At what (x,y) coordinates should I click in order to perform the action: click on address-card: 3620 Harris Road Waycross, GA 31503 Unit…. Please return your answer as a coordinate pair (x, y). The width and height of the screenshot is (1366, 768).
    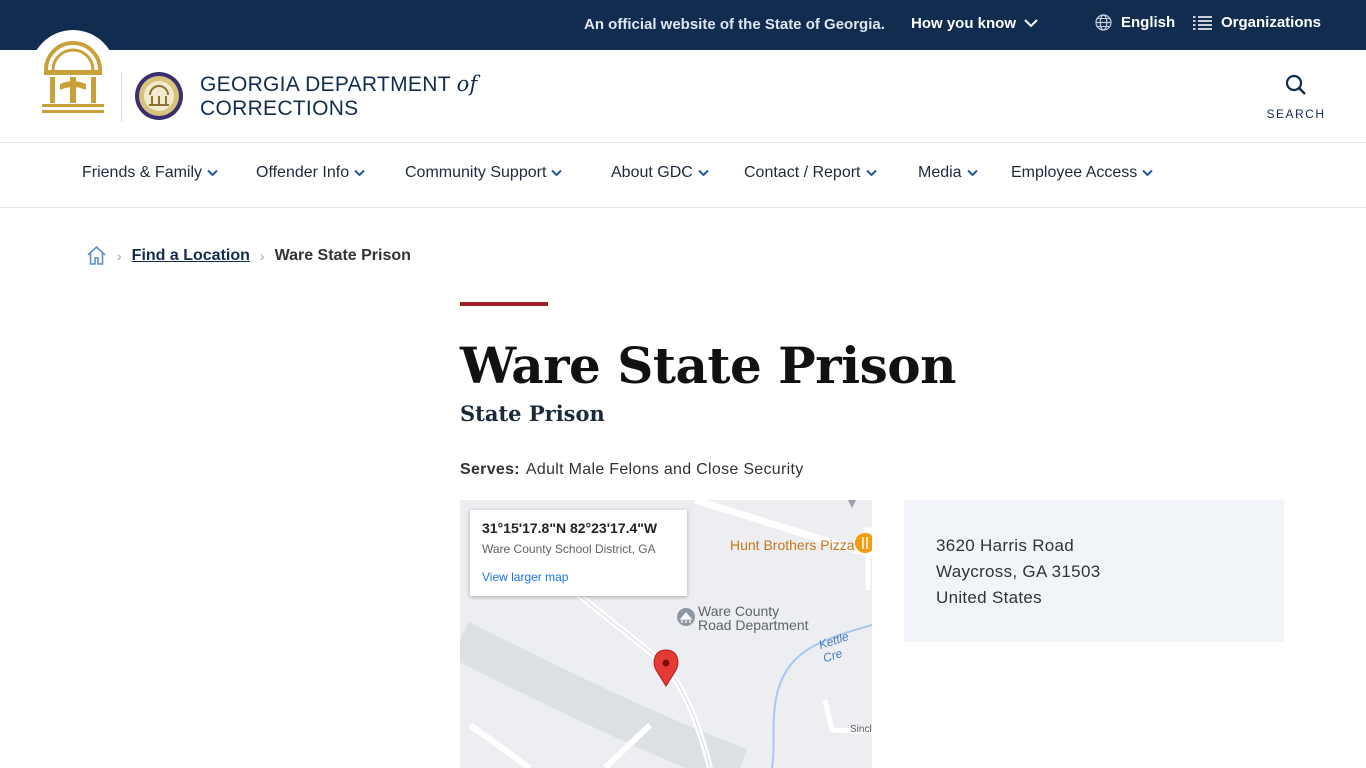
    Looking at the image, I should click on (1094, 571).